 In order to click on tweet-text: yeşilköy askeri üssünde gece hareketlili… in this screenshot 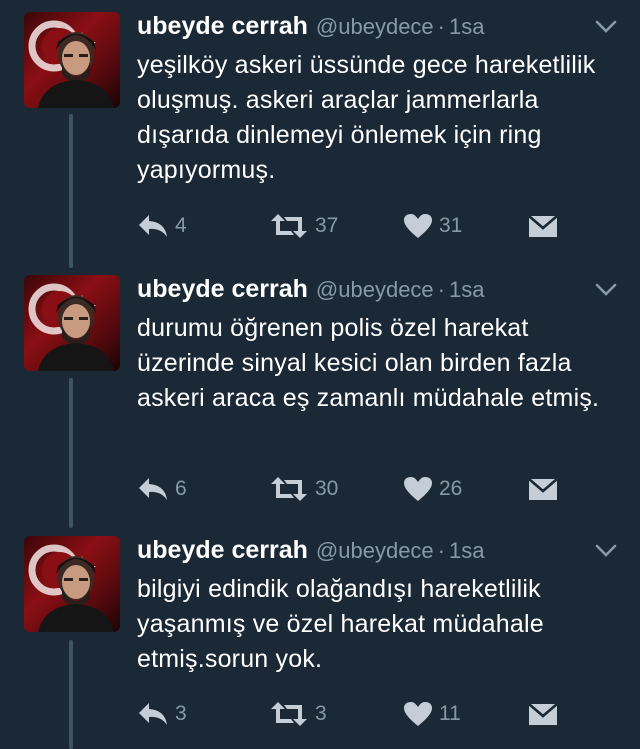, I will do `click(366, 117)`.